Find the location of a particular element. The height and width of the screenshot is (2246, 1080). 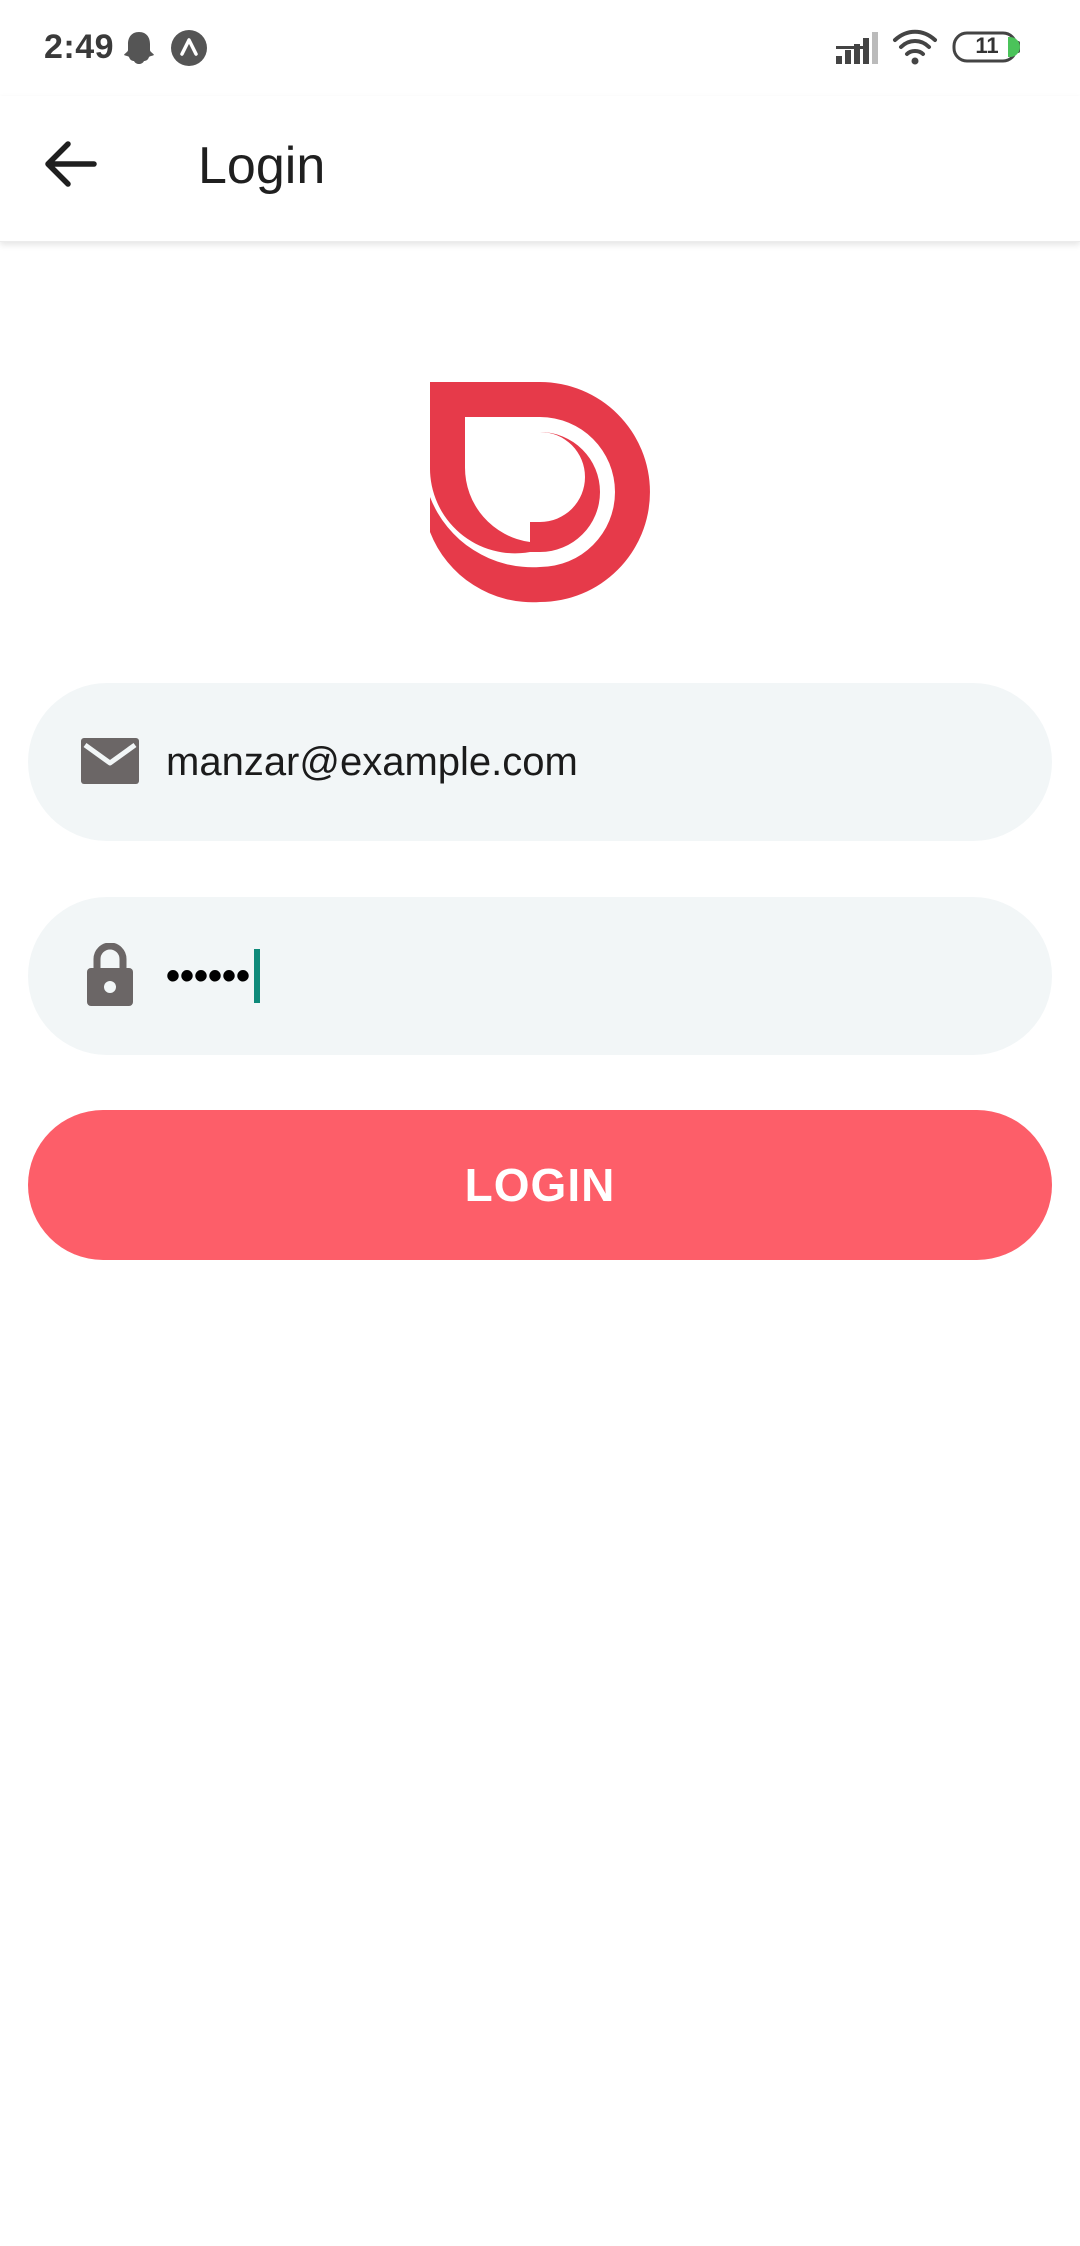

login-button: LOGIN is located at coordinates (540, 1185).